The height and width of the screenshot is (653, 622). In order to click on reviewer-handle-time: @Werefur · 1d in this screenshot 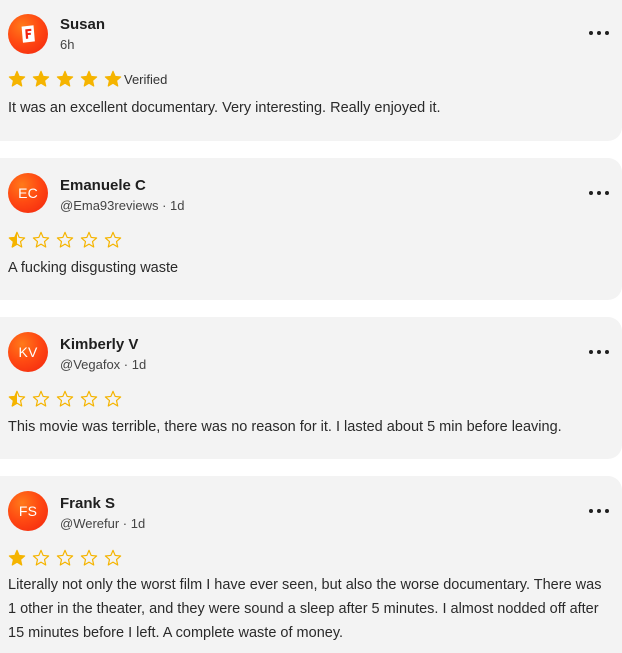, I will do `click(103, 523)`.